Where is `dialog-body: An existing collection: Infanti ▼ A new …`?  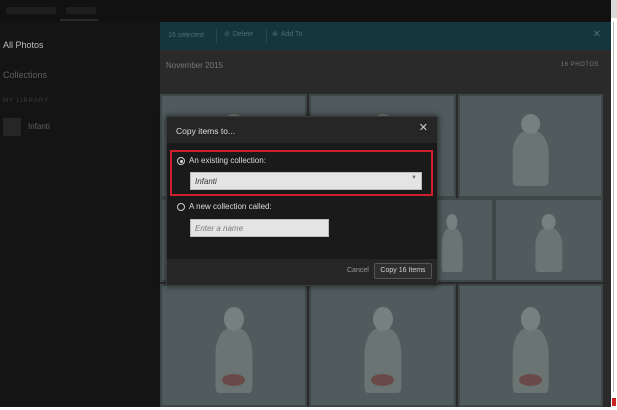
dialog-body: An existing collection: Infanti ▼ A new … is located at coordinates (302, 201).